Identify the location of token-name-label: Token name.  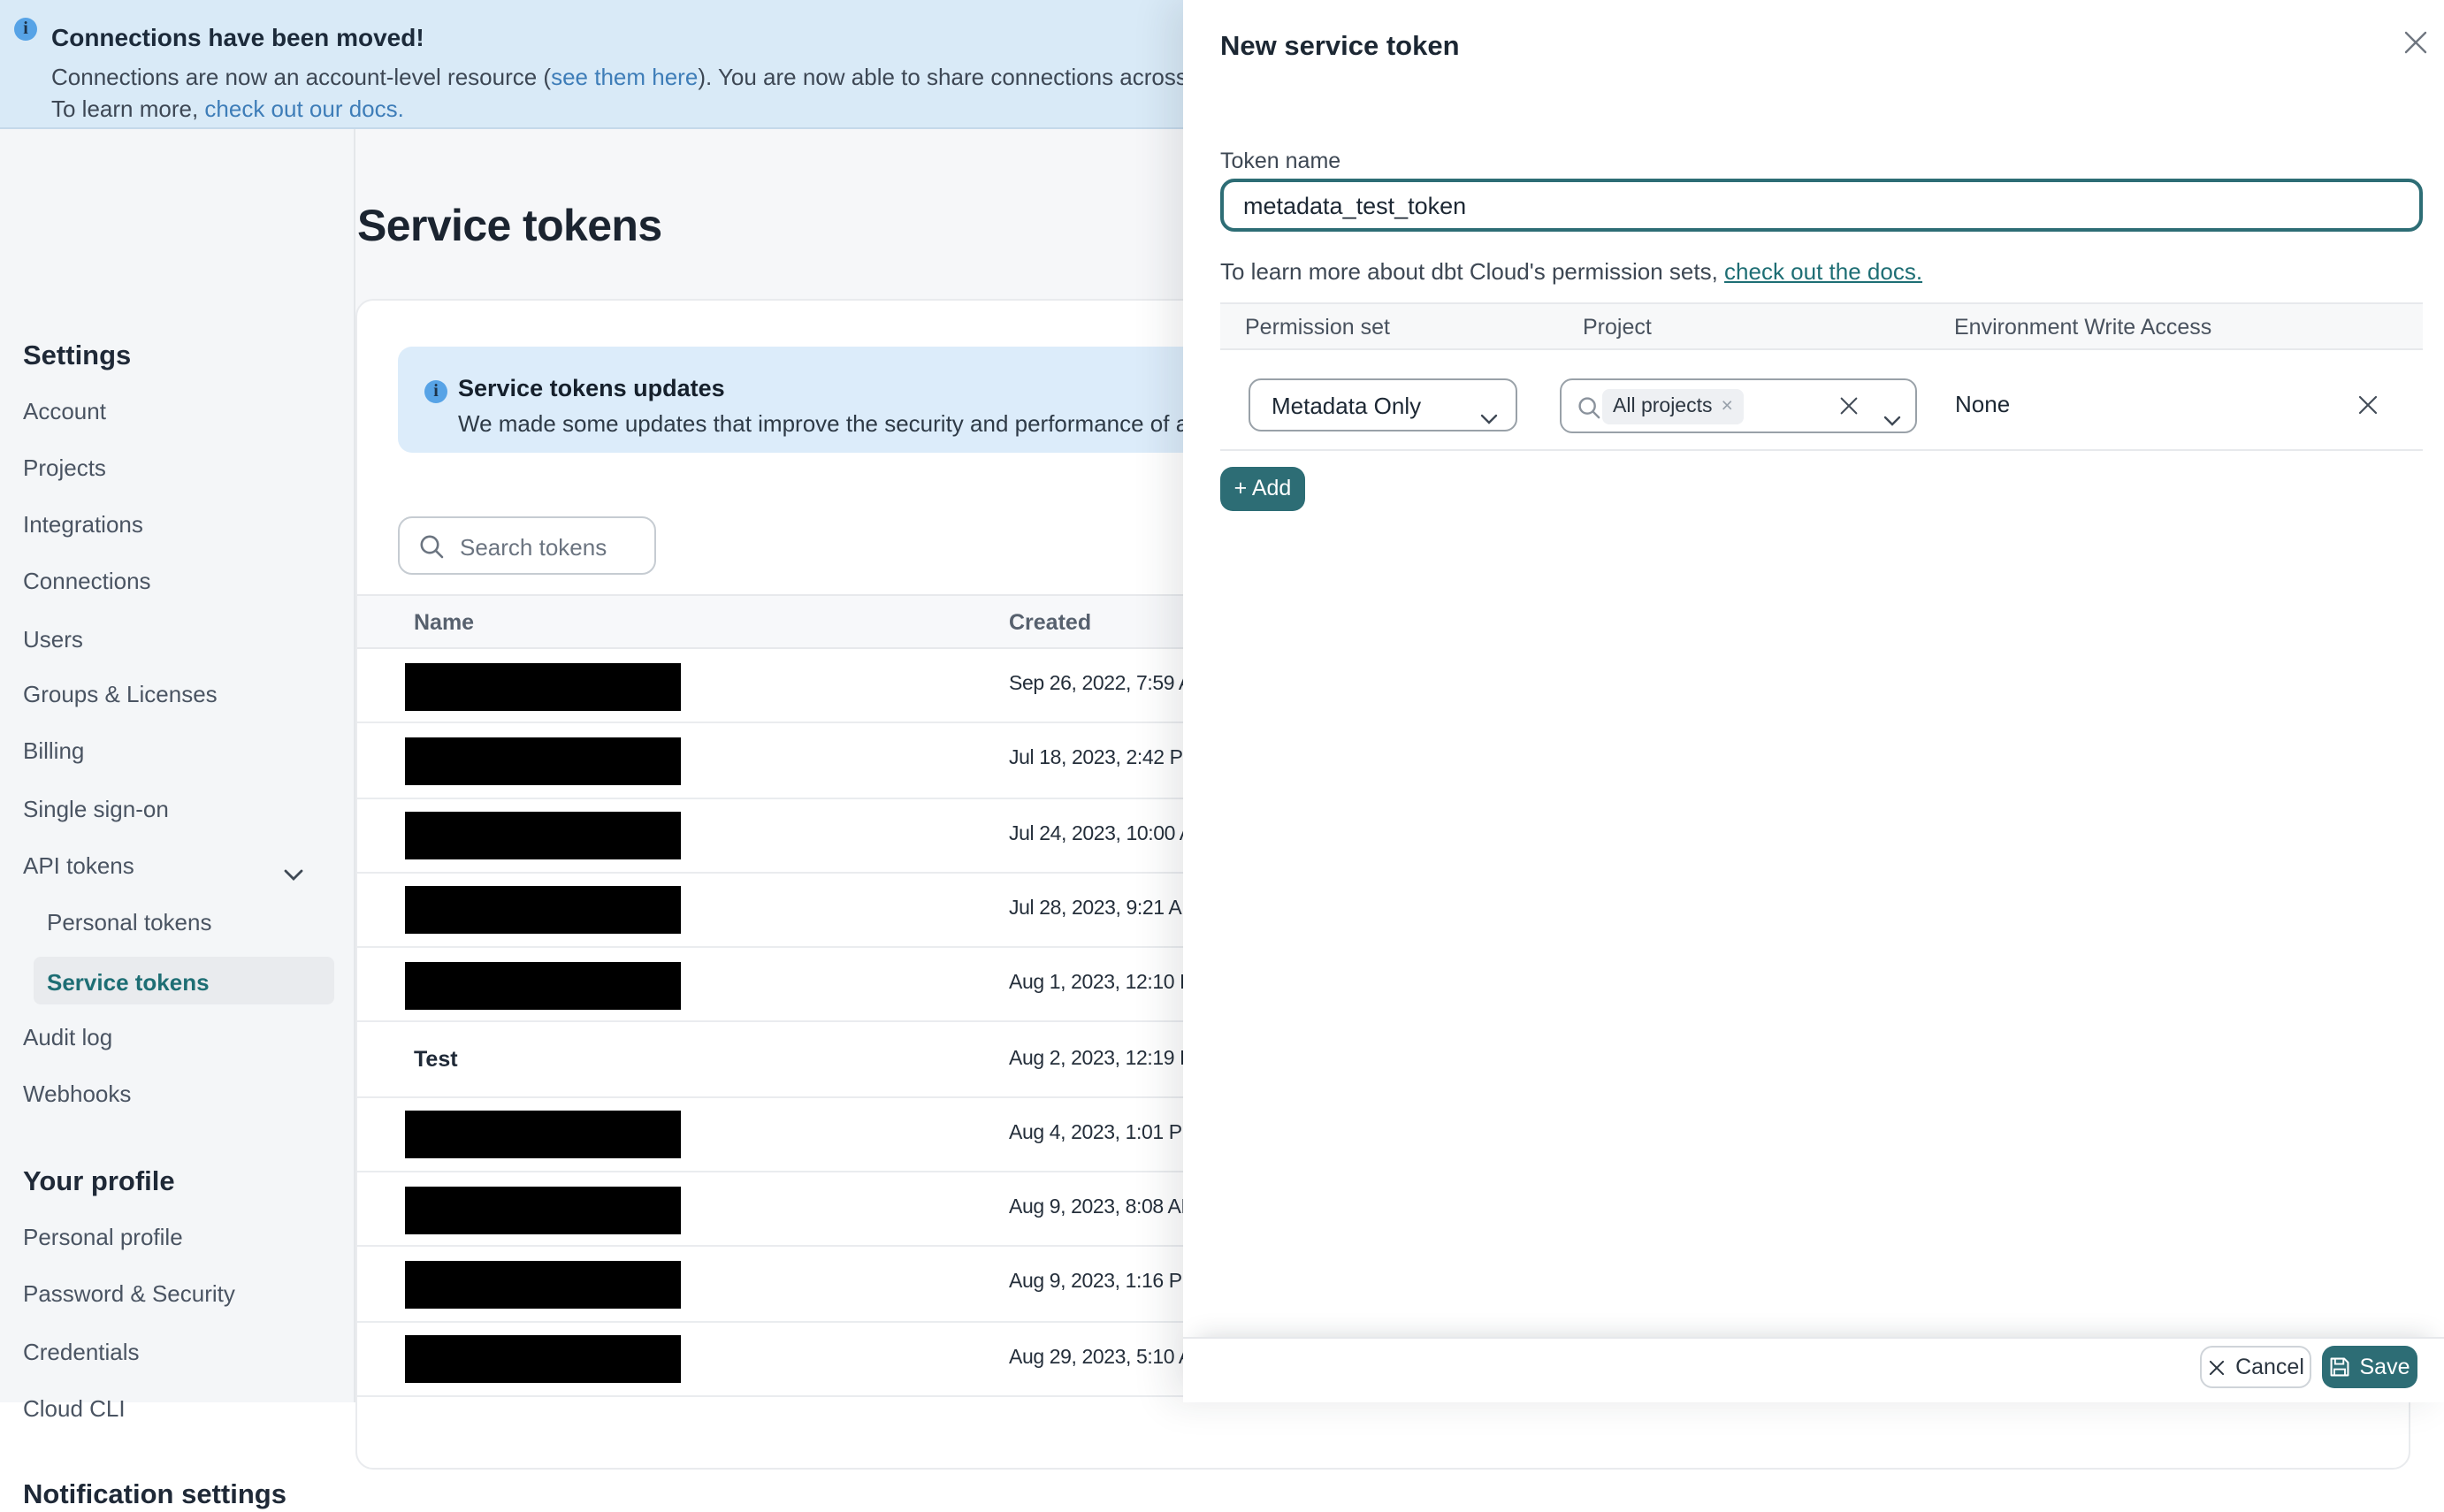
(1280, 161).